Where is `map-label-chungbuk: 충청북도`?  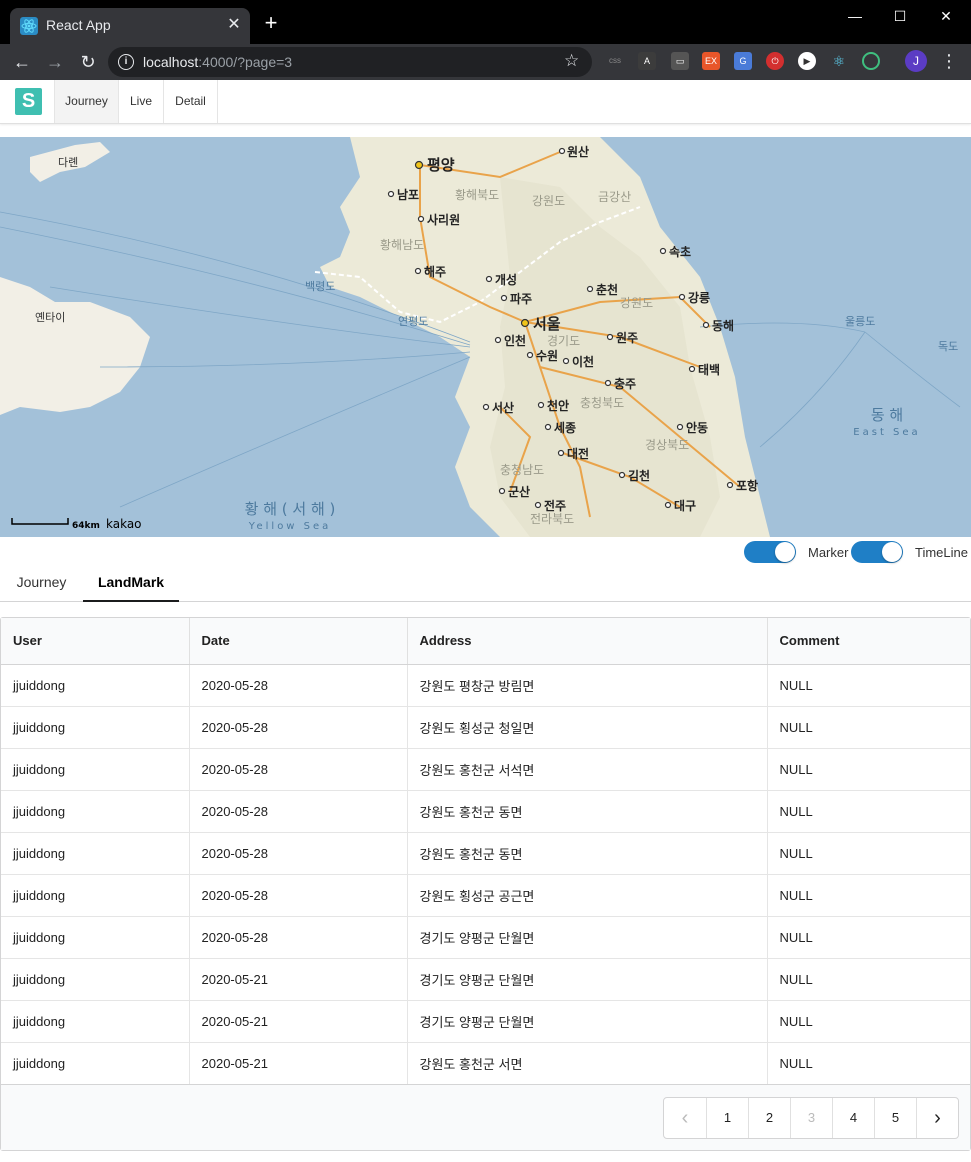 map-label-chungbuk: 충청북도 is located at coordinates (602, 403).